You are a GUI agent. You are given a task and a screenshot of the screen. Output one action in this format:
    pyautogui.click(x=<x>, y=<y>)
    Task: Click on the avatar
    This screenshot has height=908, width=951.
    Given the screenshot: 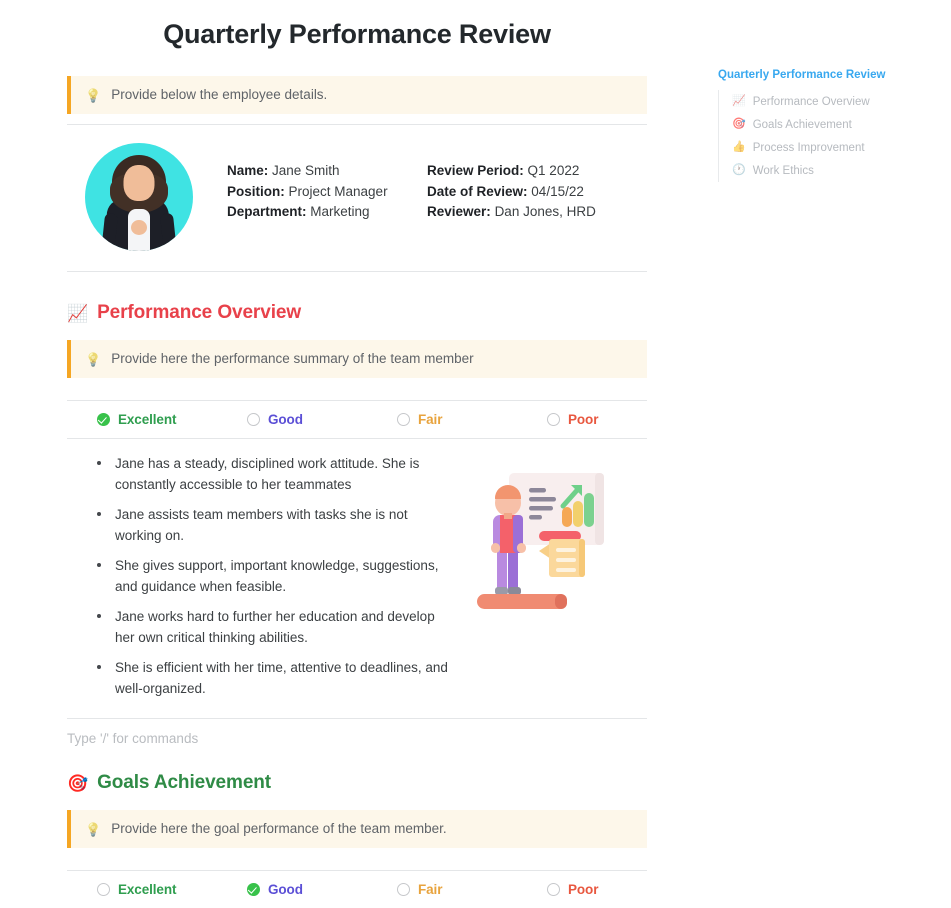 What is the action you would take?
    pyautogui.click(x=139, y=197)
    